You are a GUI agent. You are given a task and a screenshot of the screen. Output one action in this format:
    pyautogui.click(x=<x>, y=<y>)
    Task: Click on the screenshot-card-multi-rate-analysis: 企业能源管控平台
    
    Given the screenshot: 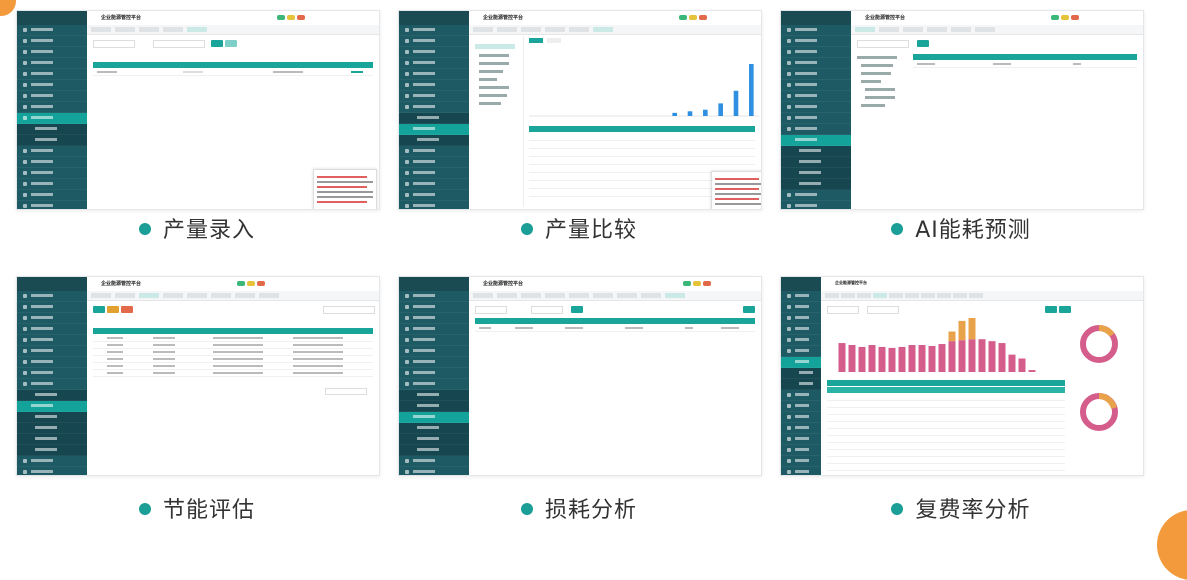 What is the action you would take?
    pyautogui.click(x=962, y=376)
    